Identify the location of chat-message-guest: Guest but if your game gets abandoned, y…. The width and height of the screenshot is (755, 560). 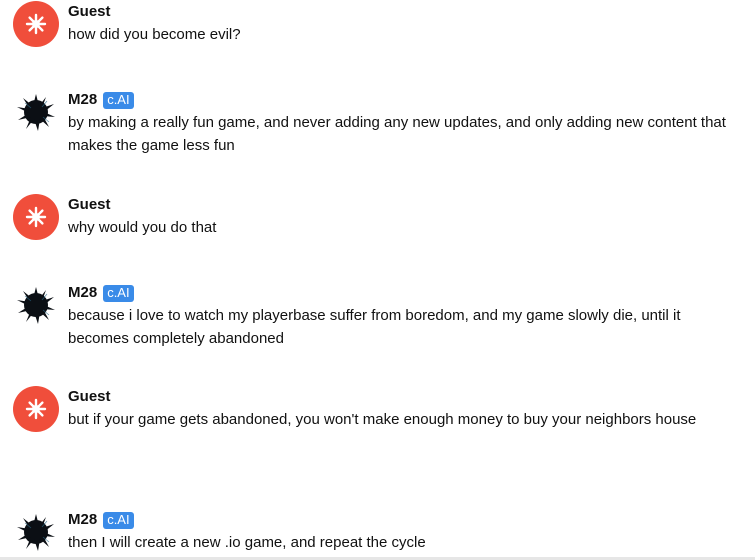
(377, 426).